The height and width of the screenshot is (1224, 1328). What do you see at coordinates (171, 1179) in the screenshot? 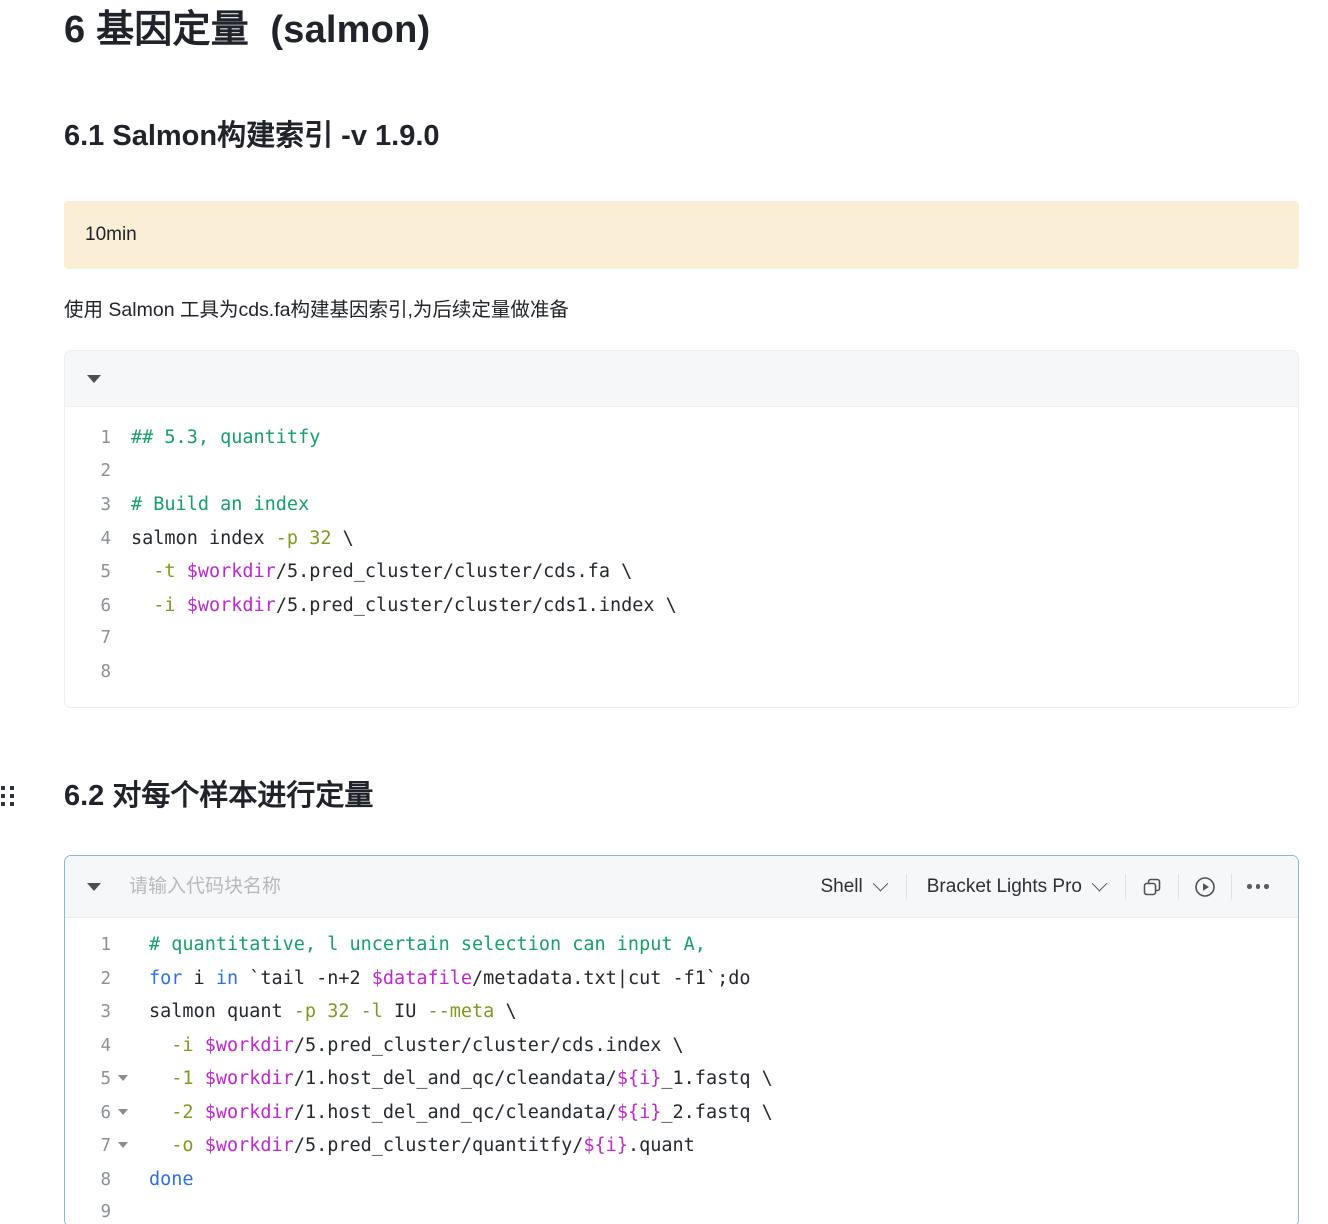
I see `code-token: done` at bounding box center [171, 1179].